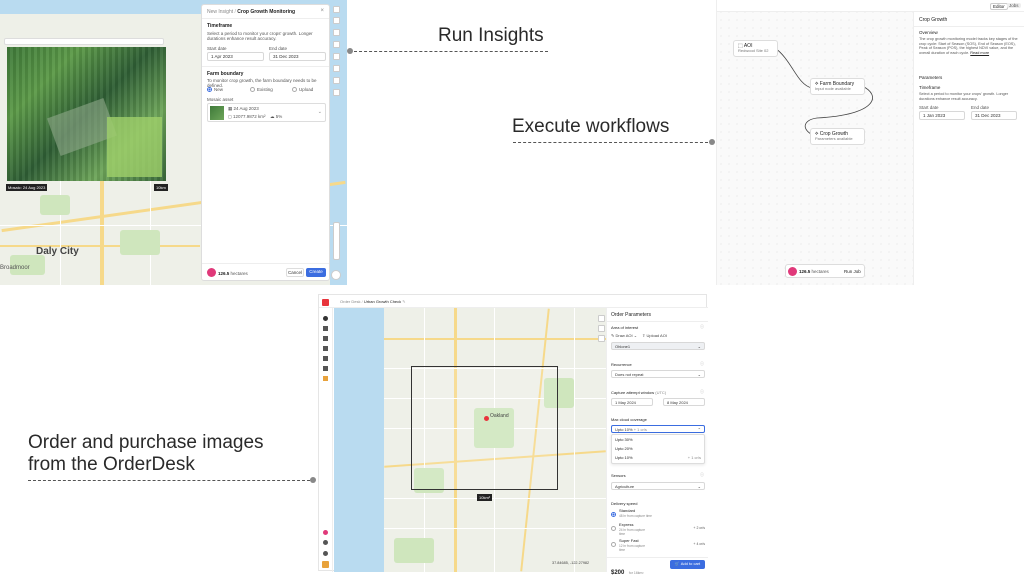  What do you see at coordinates (266, 112) in the screenshot?
I see `mosaic-asset-card: ▦ 24 Aug 2023 ◻ 12077.9872 km² ☁ 5% ⌄` at bounding box center [266, 112].